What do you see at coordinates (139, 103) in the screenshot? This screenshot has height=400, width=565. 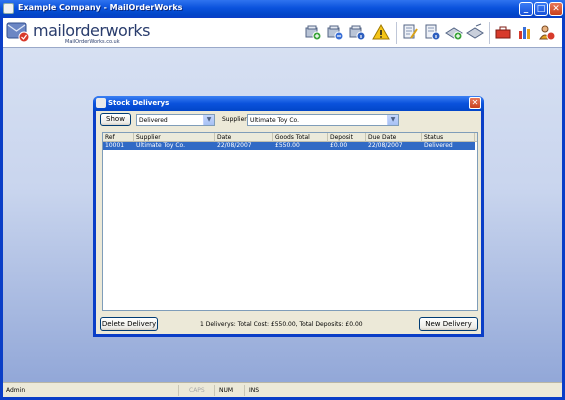 I see `dialog-title: Stock Deliverys` at bounding box center [139, 103].